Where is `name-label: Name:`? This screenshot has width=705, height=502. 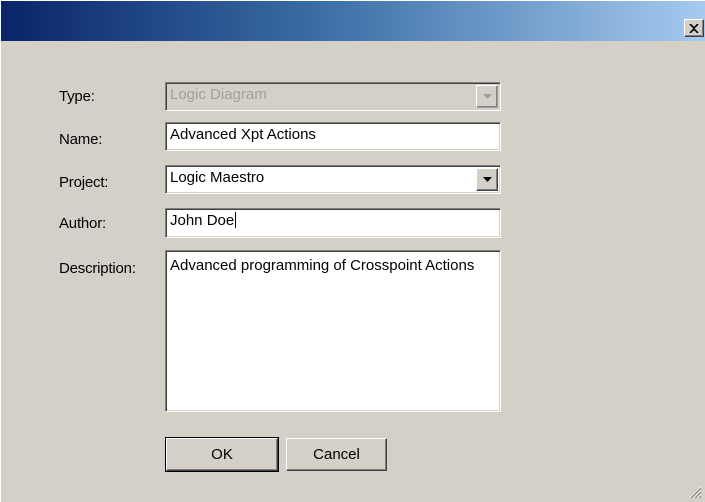 name-label: Name: is located at coordinates (81, 139).